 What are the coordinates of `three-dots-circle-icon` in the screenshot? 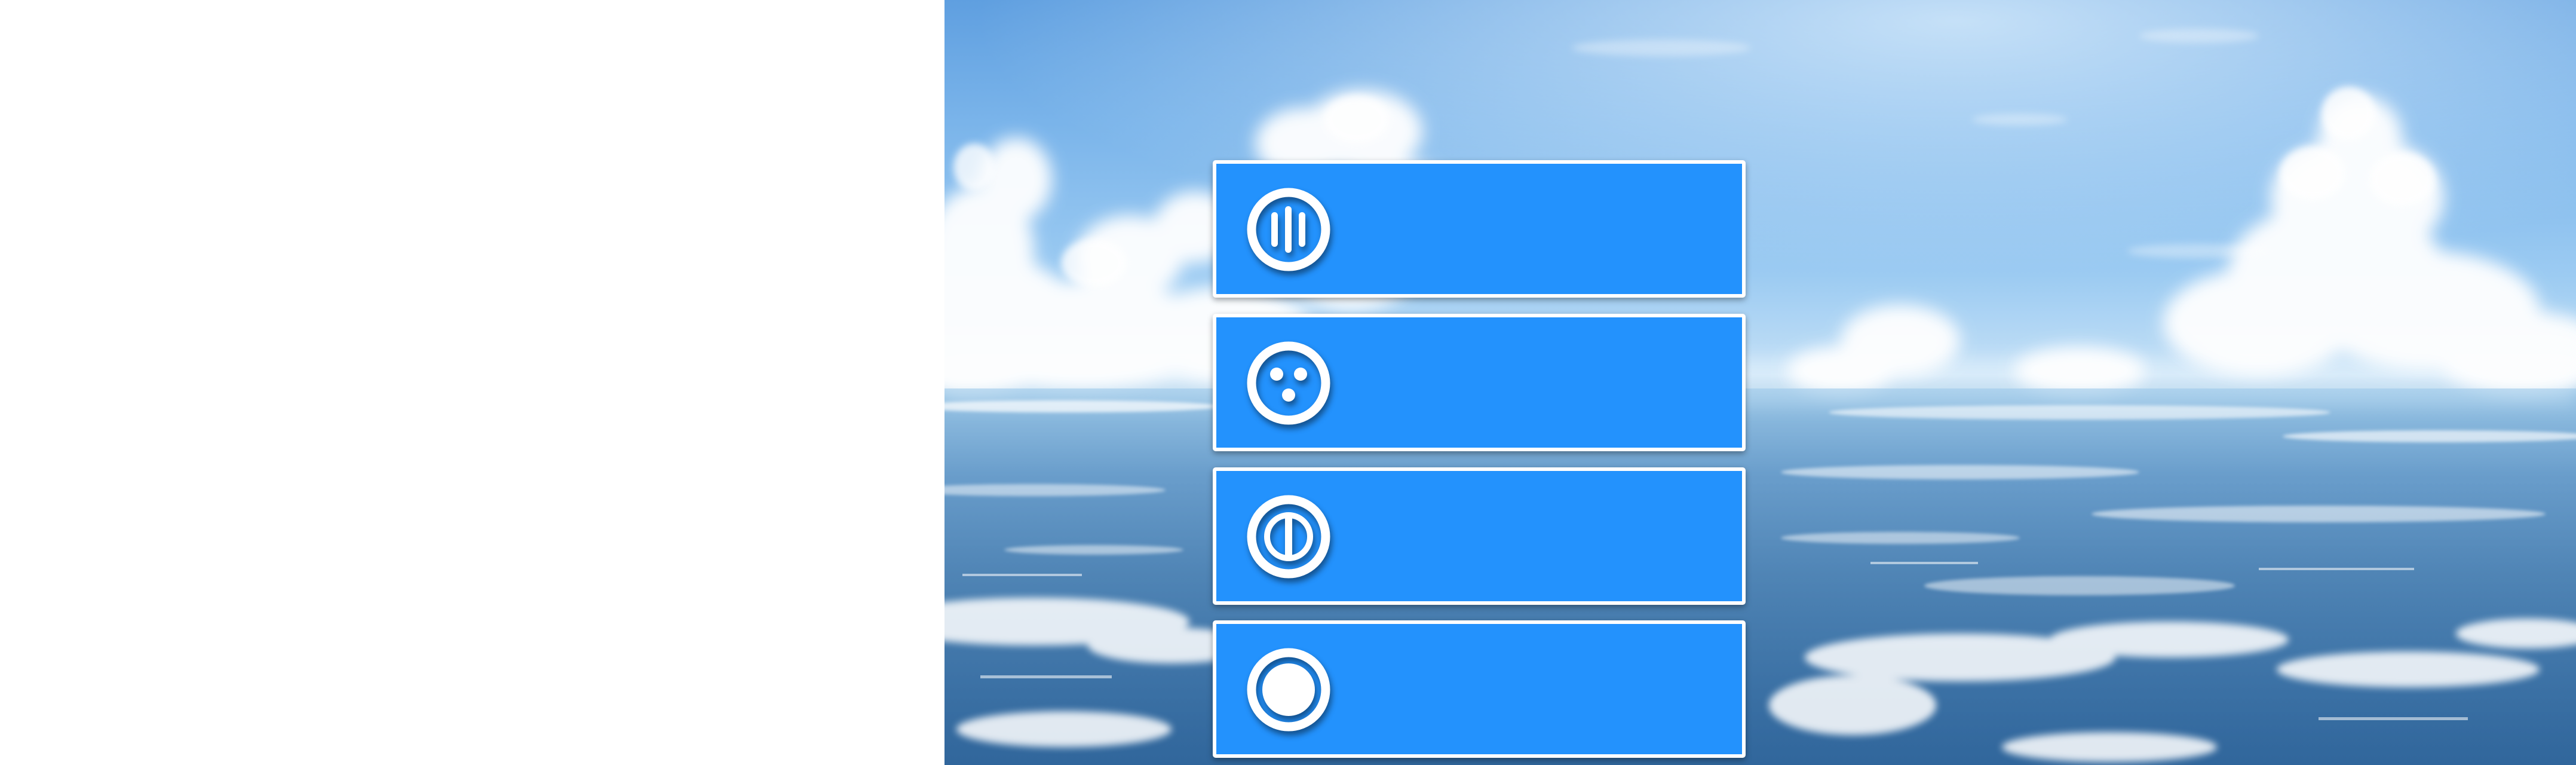 It's located at (1289, 383).